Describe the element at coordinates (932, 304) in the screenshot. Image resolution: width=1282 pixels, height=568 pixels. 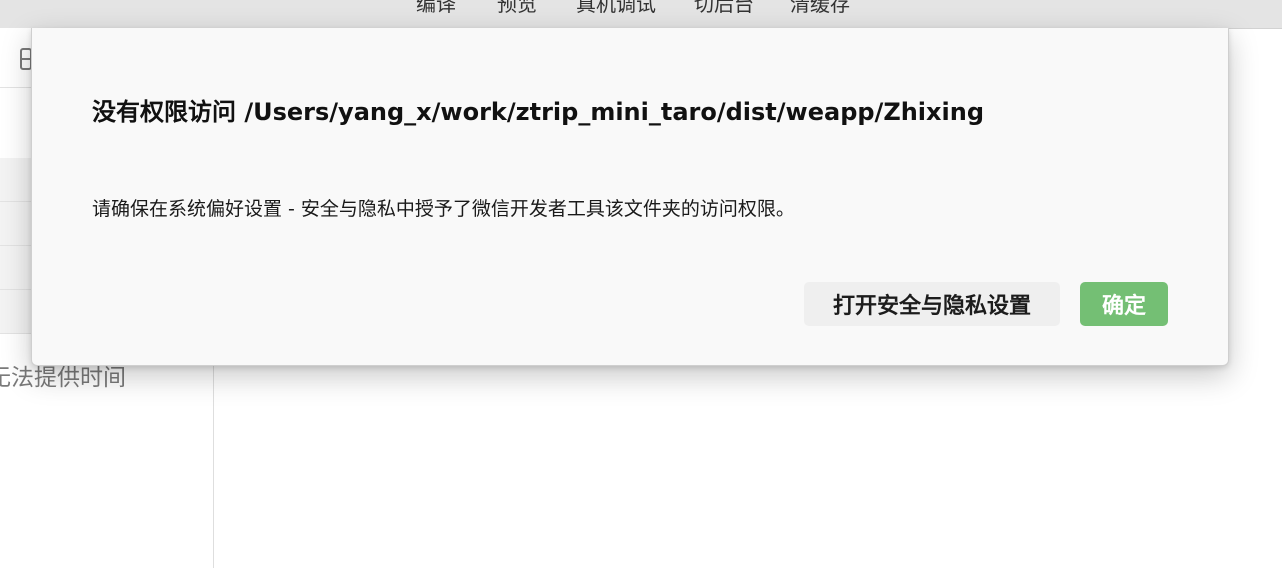
I see `open-security-settings-button: 打开安全与隐私设置` at that location.